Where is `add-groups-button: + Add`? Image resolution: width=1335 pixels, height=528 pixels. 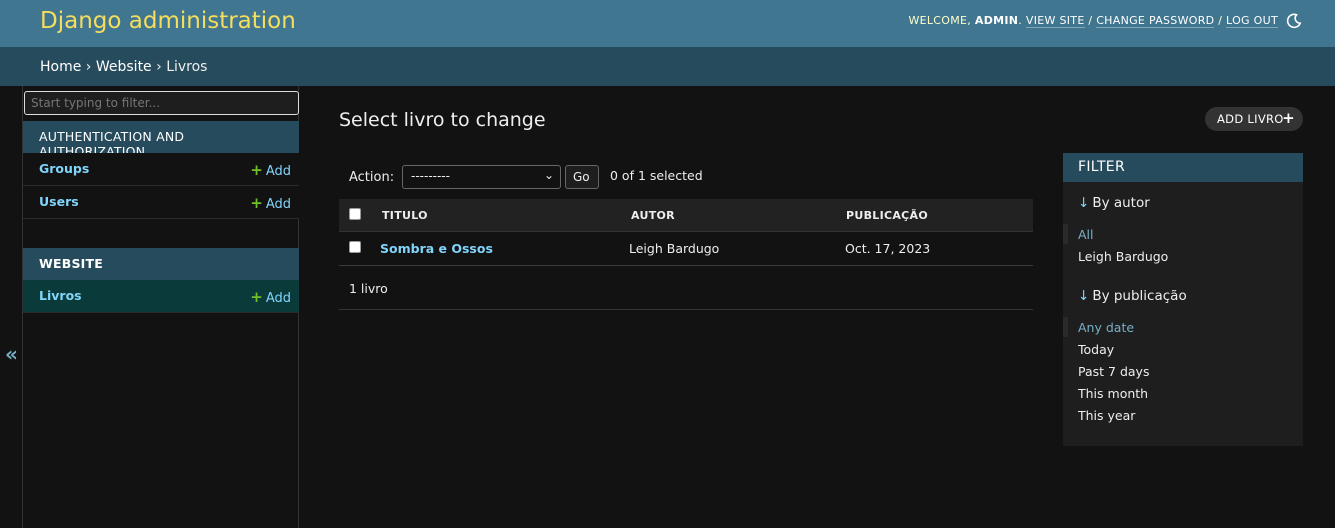
add-groups-button: + Add is located at coordinates (270, 170).